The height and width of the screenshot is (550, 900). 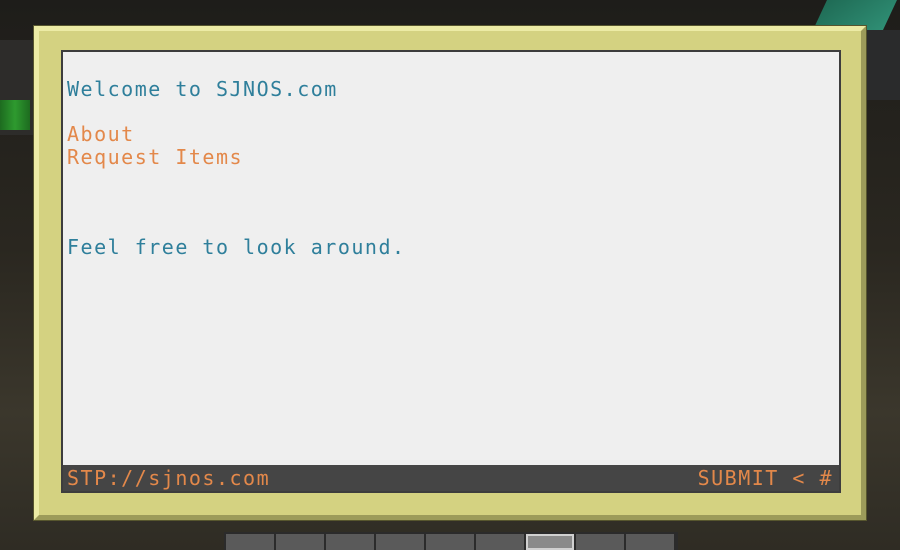 I want to click on hotbar, so click(x=451, y=541).